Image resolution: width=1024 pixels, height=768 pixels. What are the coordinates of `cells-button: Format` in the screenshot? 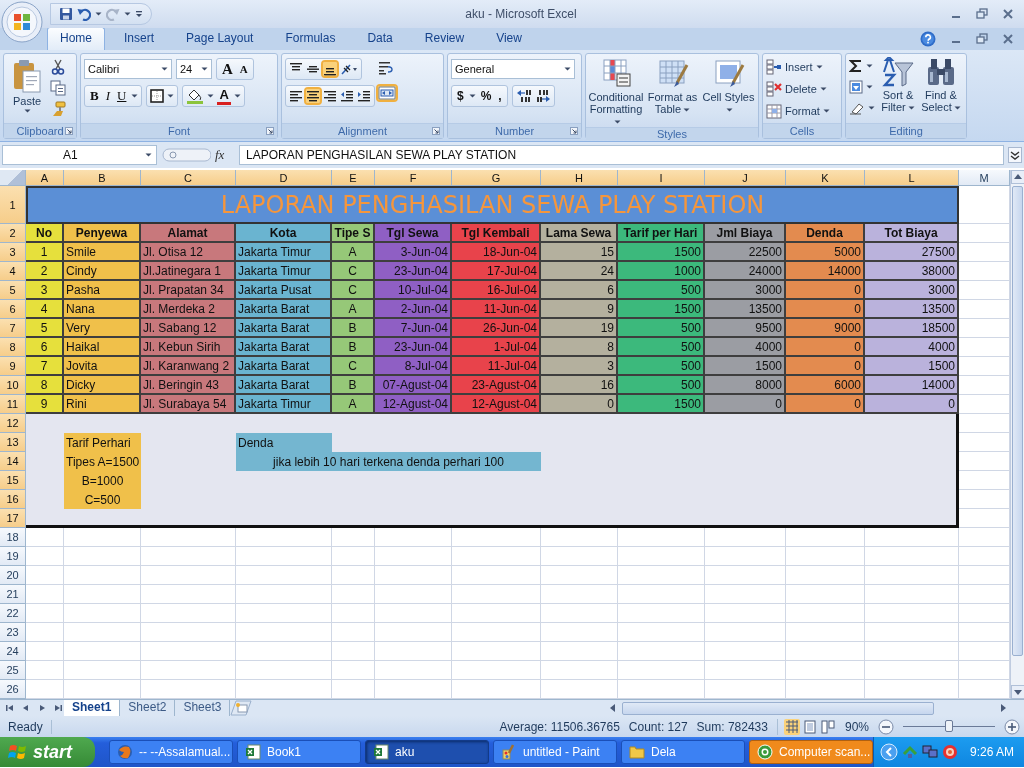 It's located at (798, 110).